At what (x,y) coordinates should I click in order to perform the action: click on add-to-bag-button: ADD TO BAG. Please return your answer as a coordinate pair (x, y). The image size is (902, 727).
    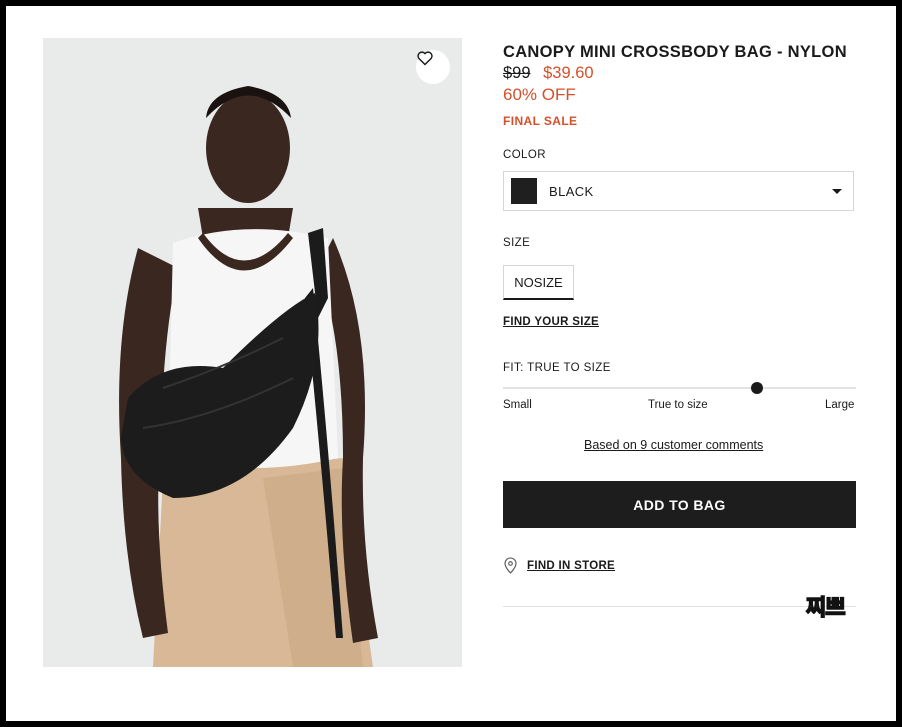
    Looking at the image, I should click on (679, 504).